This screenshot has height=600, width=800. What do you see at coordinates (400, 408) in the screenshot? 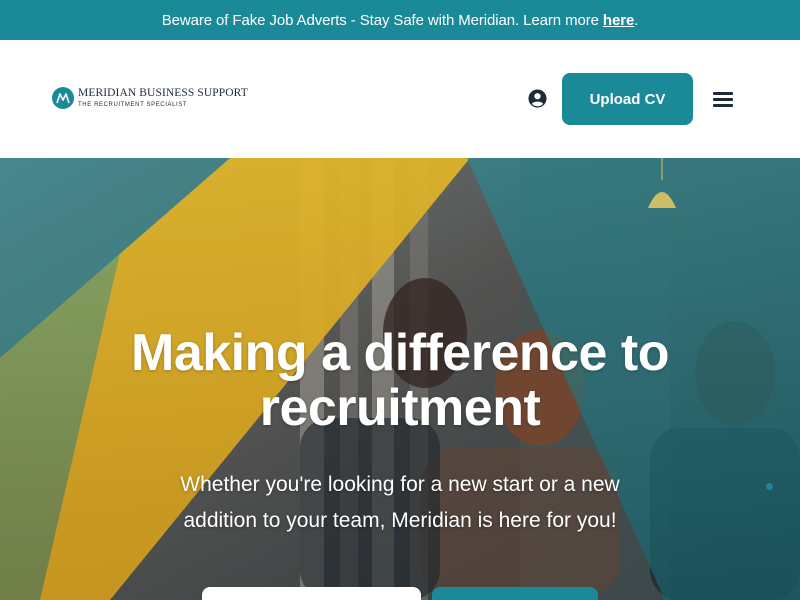
I see `hero-title-line2: recruitment` at bounding box center [400, 408].